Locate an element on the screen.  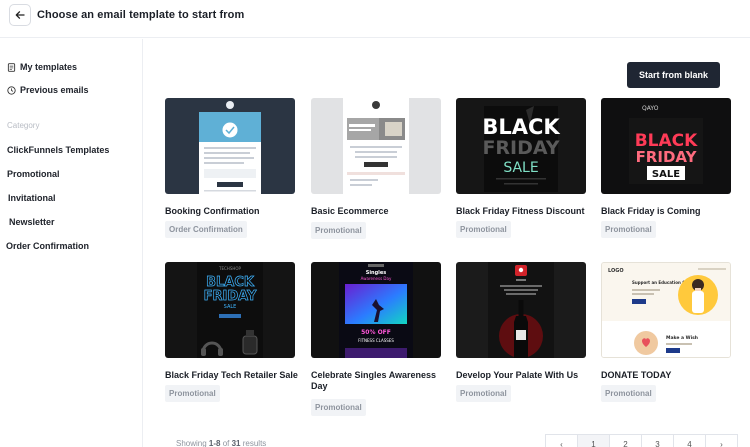
category-heading: Category is located at coordinates (23, 125).